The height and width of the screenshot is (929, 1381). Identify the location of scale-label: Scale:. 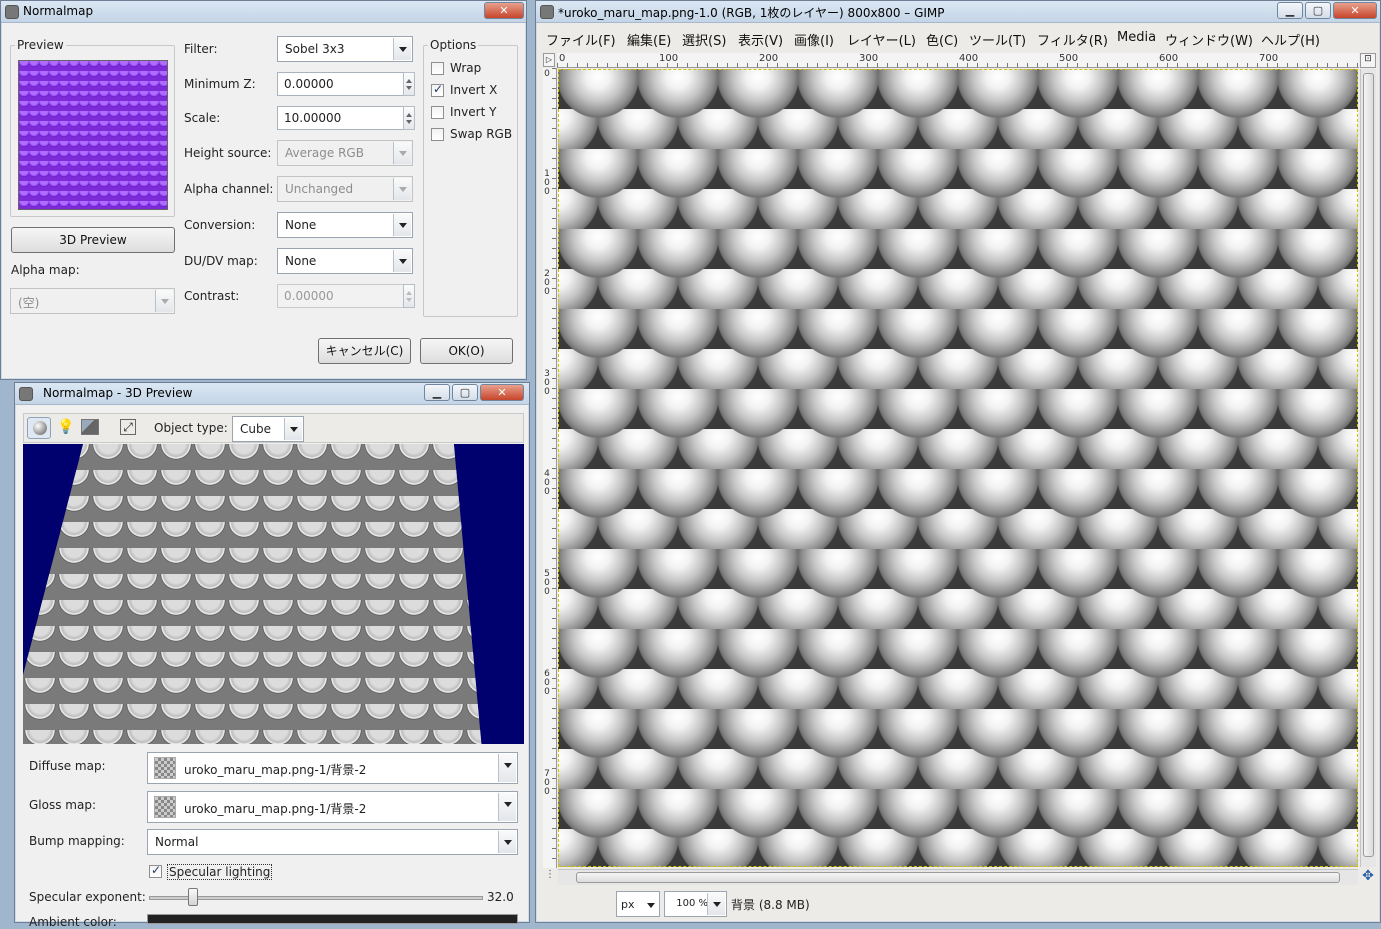
(202, 118).